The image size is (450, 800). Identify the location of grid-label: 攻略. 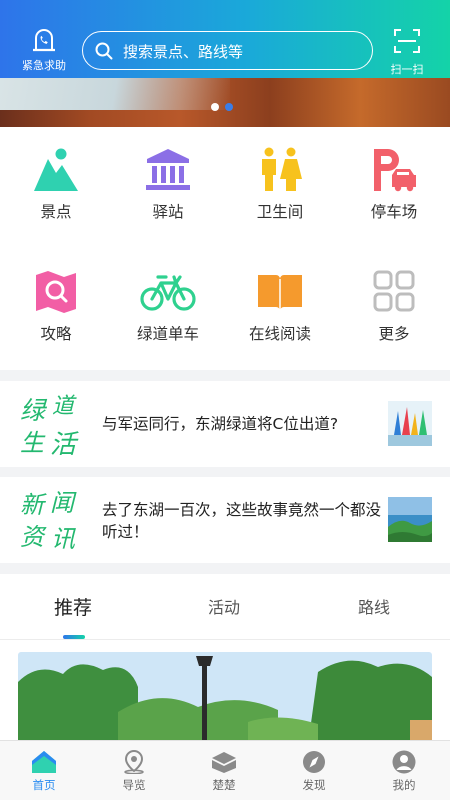
(56, 334).